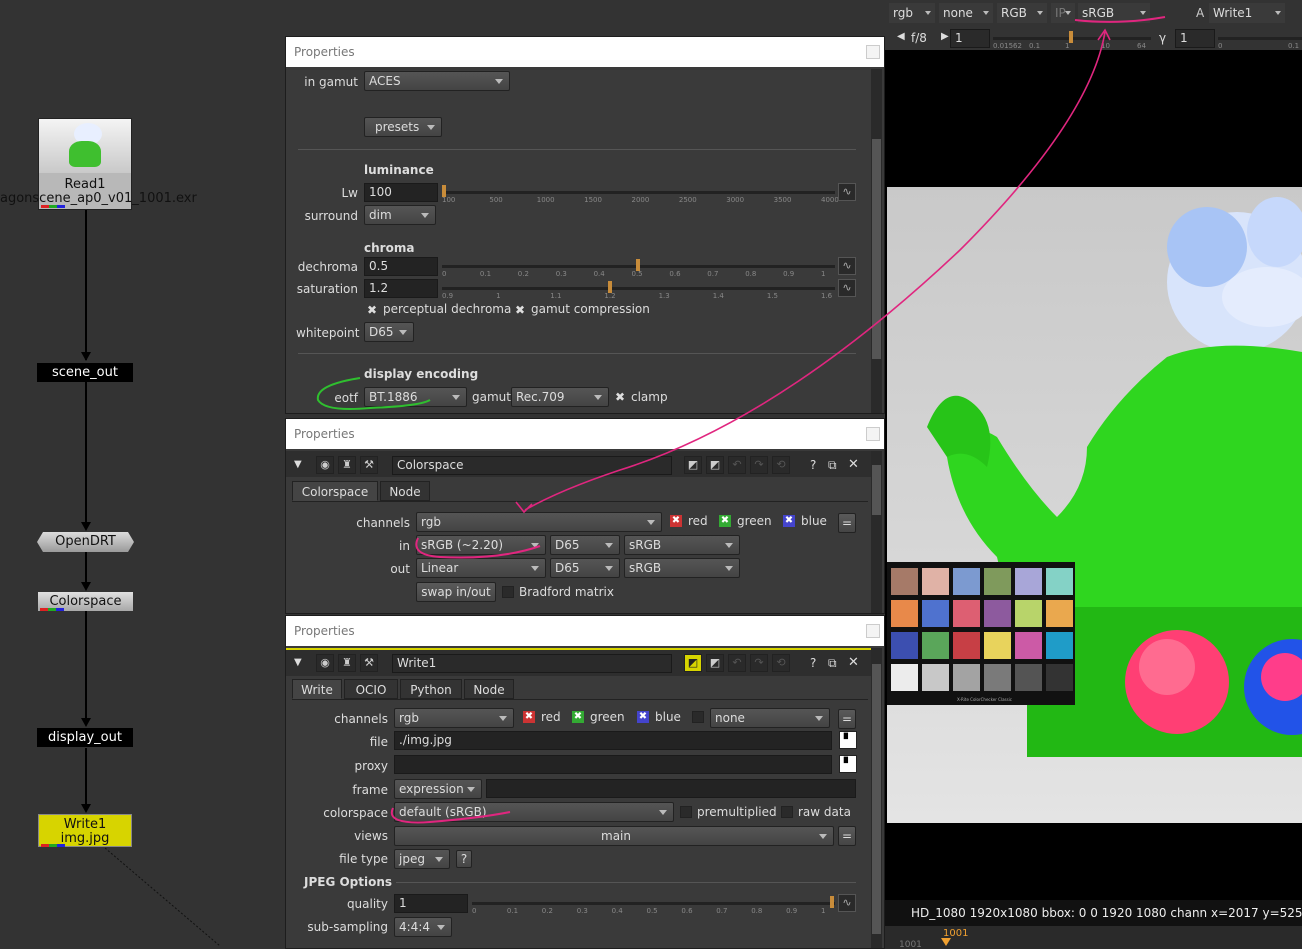 This screenshot has height=949, width=1302. I want to click on write-node: Write1 img.jpg, so click(85, 830).